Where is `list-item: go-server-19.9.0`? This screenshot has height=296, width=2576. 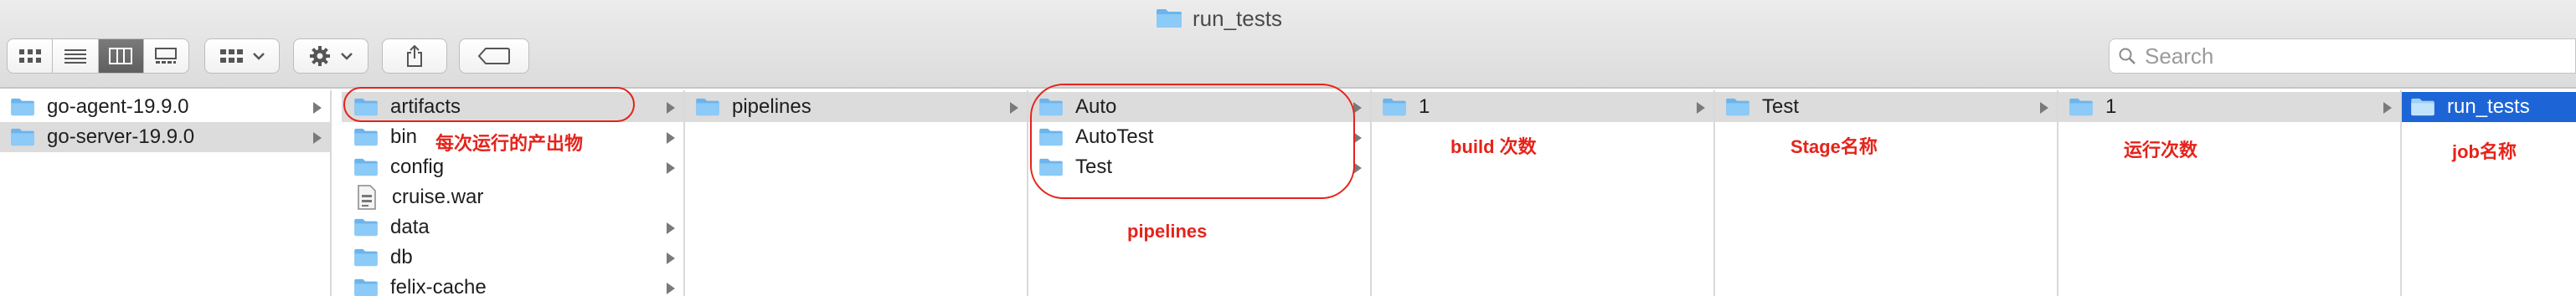
list-item: go-server-19.9.0 is located at coordinates (165, 137).